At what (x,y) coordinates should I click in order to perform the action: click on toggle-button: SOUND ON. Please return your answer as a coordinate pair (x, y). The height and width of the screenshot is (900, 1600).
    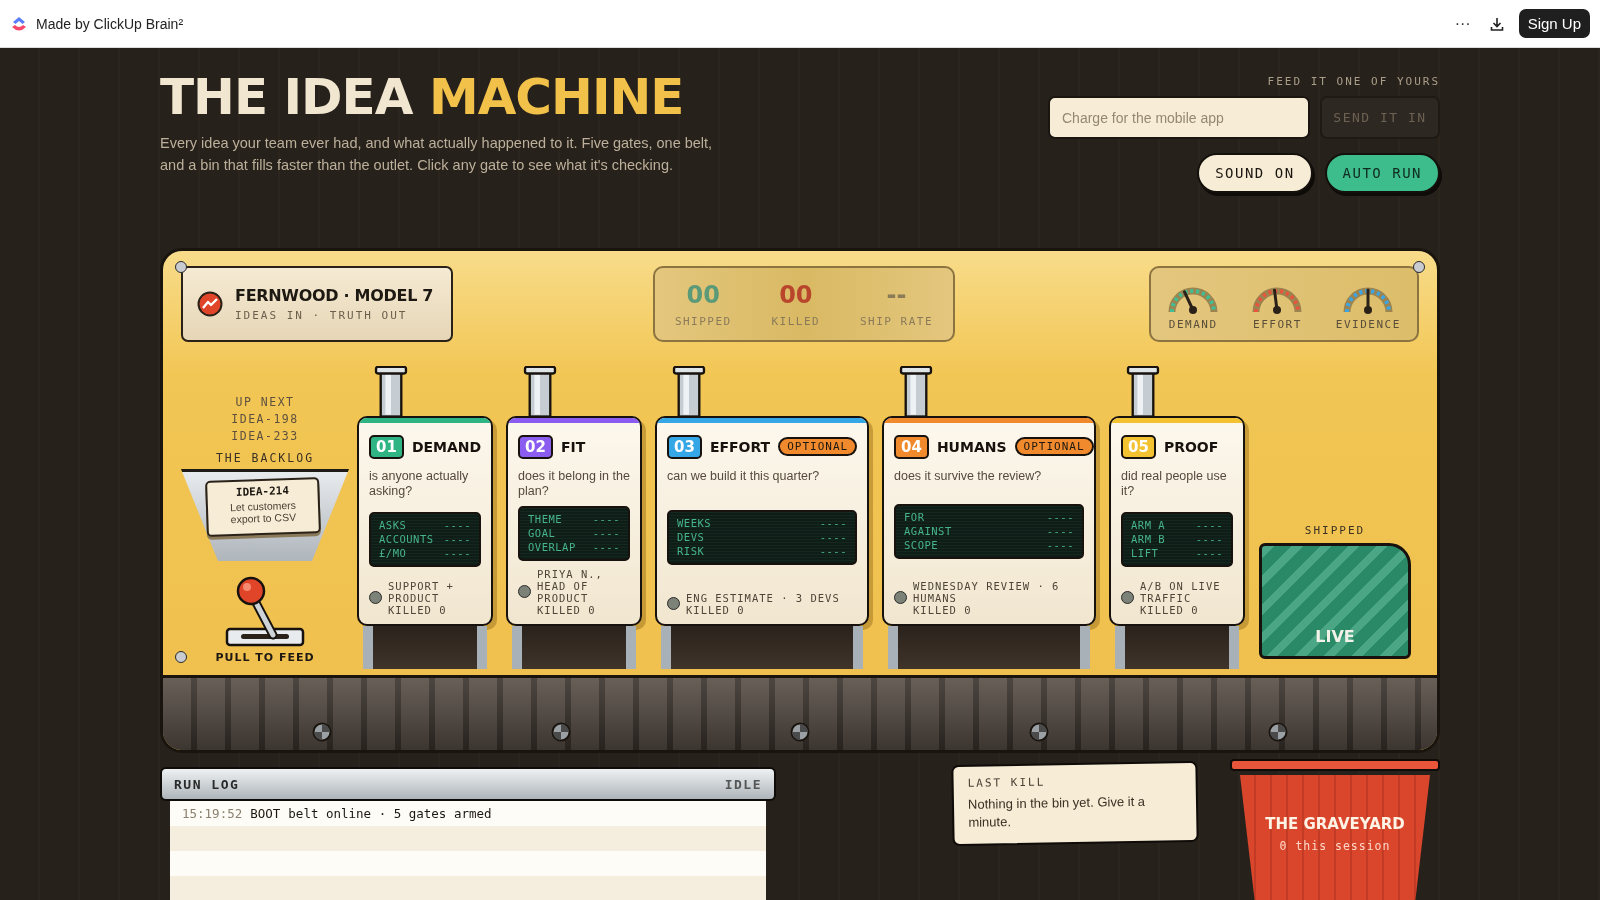
    Looking at the image, I should click on (1255, 173).